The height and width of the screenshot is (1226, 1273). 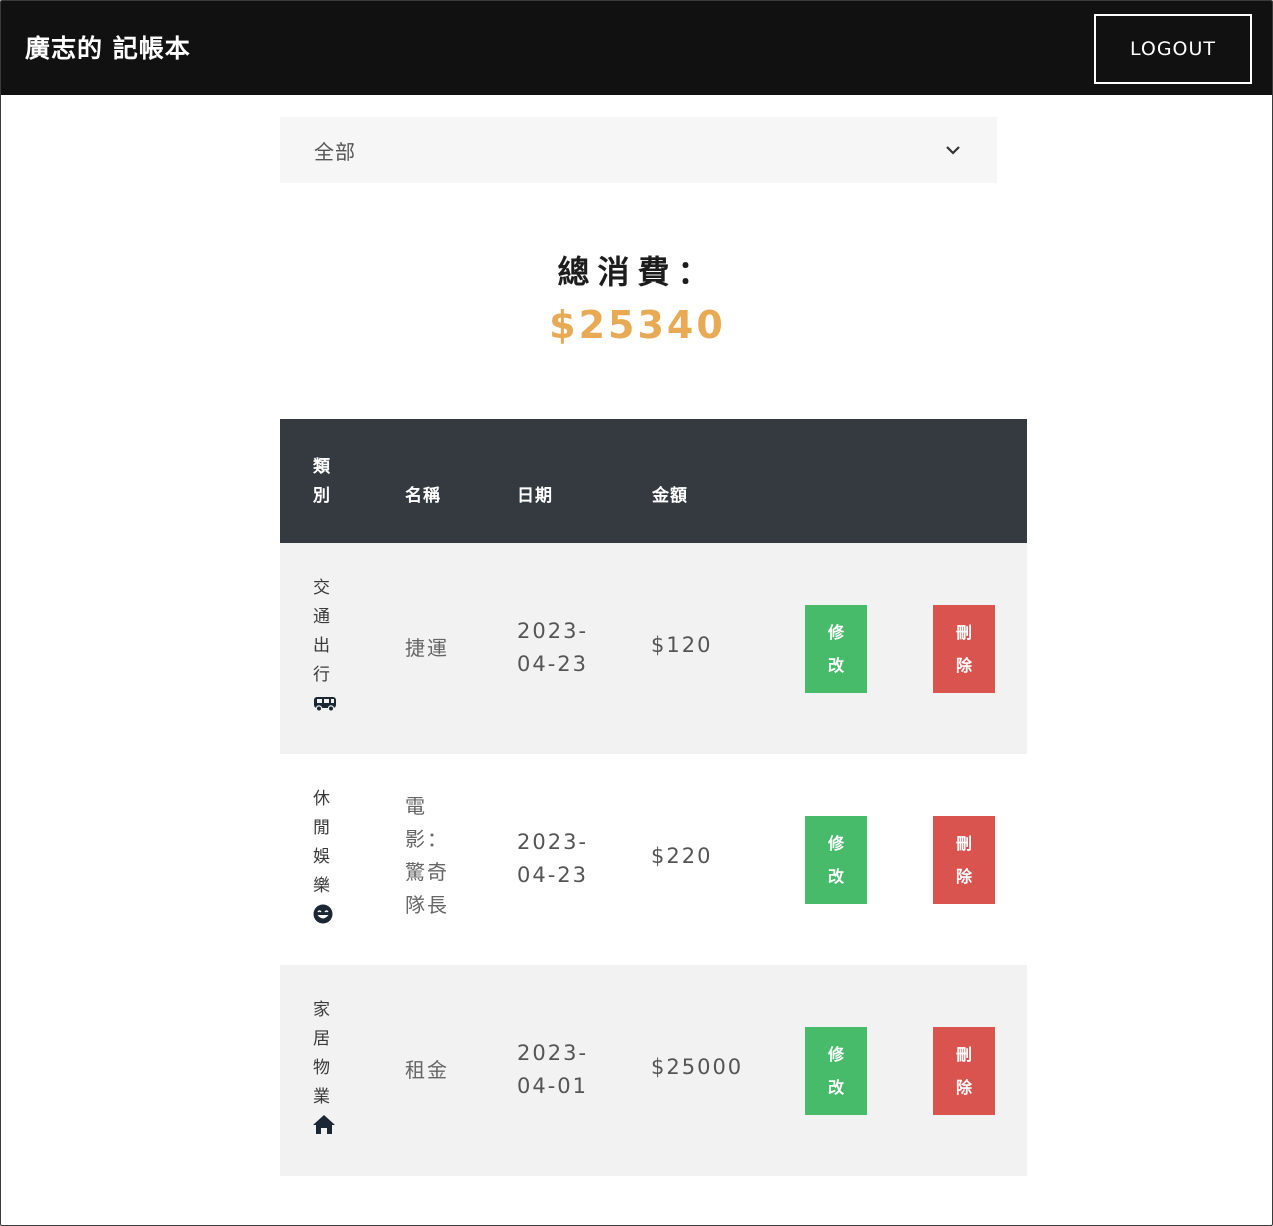 I want to click on smile-icon, so click(x=323, y=914).